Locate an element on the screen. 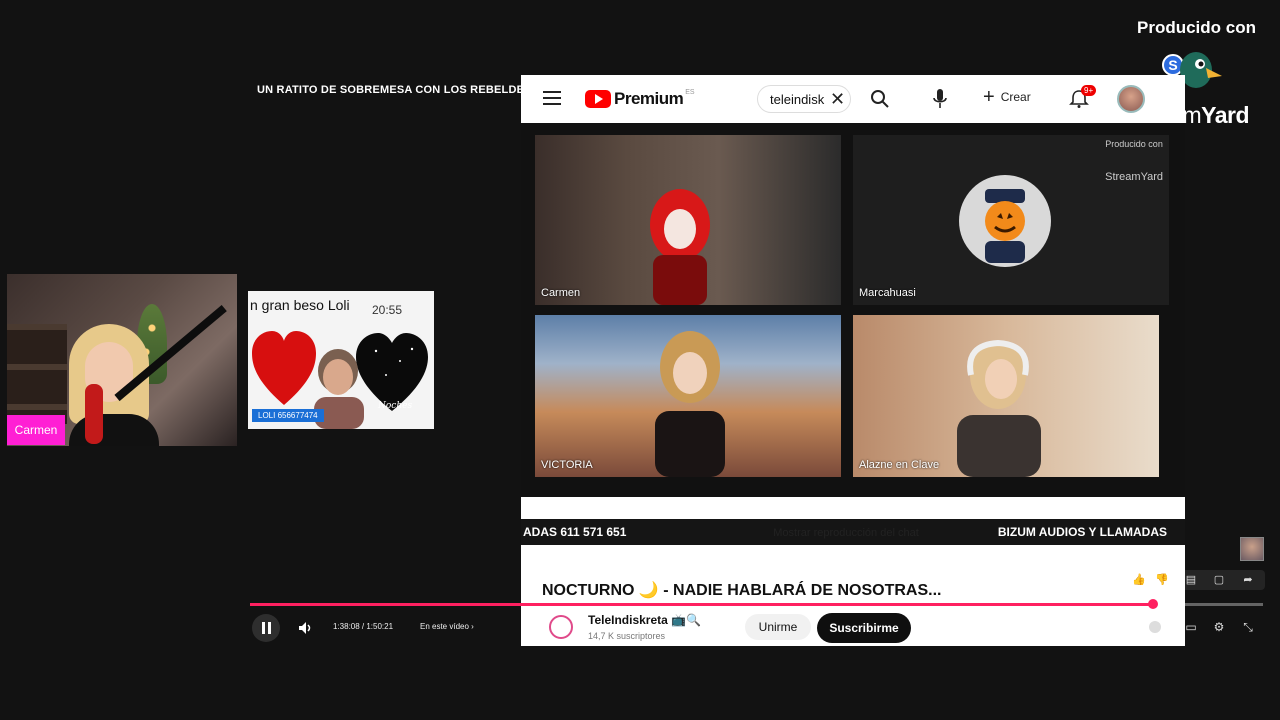  captions-icon: ▤ is located at coordinates (1191, 580).